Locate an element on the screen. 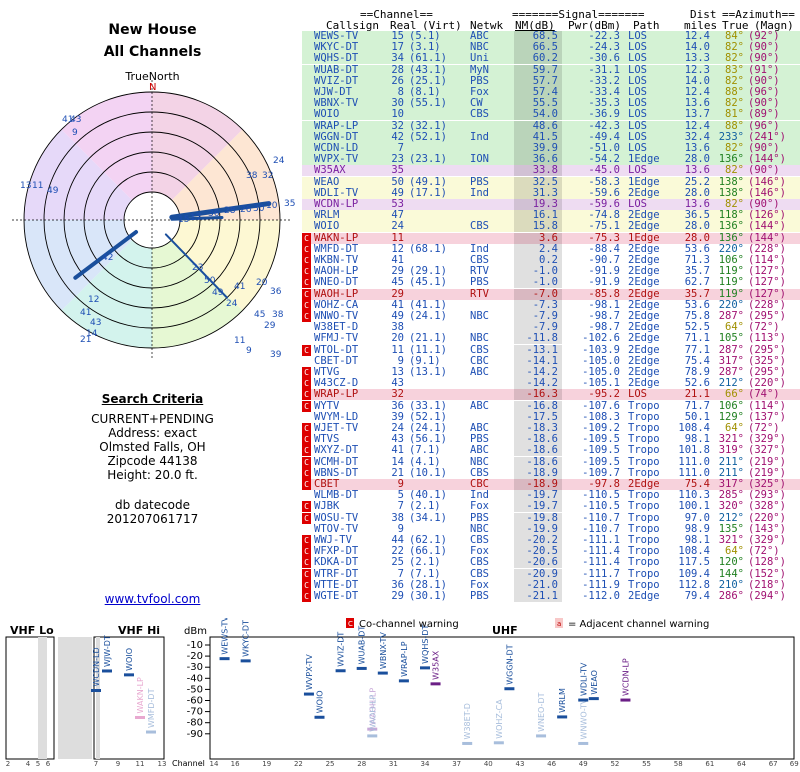 The height and width of the screenshot is (772, 800). table-cell: 54.0 is located at coordinates (545, 114).